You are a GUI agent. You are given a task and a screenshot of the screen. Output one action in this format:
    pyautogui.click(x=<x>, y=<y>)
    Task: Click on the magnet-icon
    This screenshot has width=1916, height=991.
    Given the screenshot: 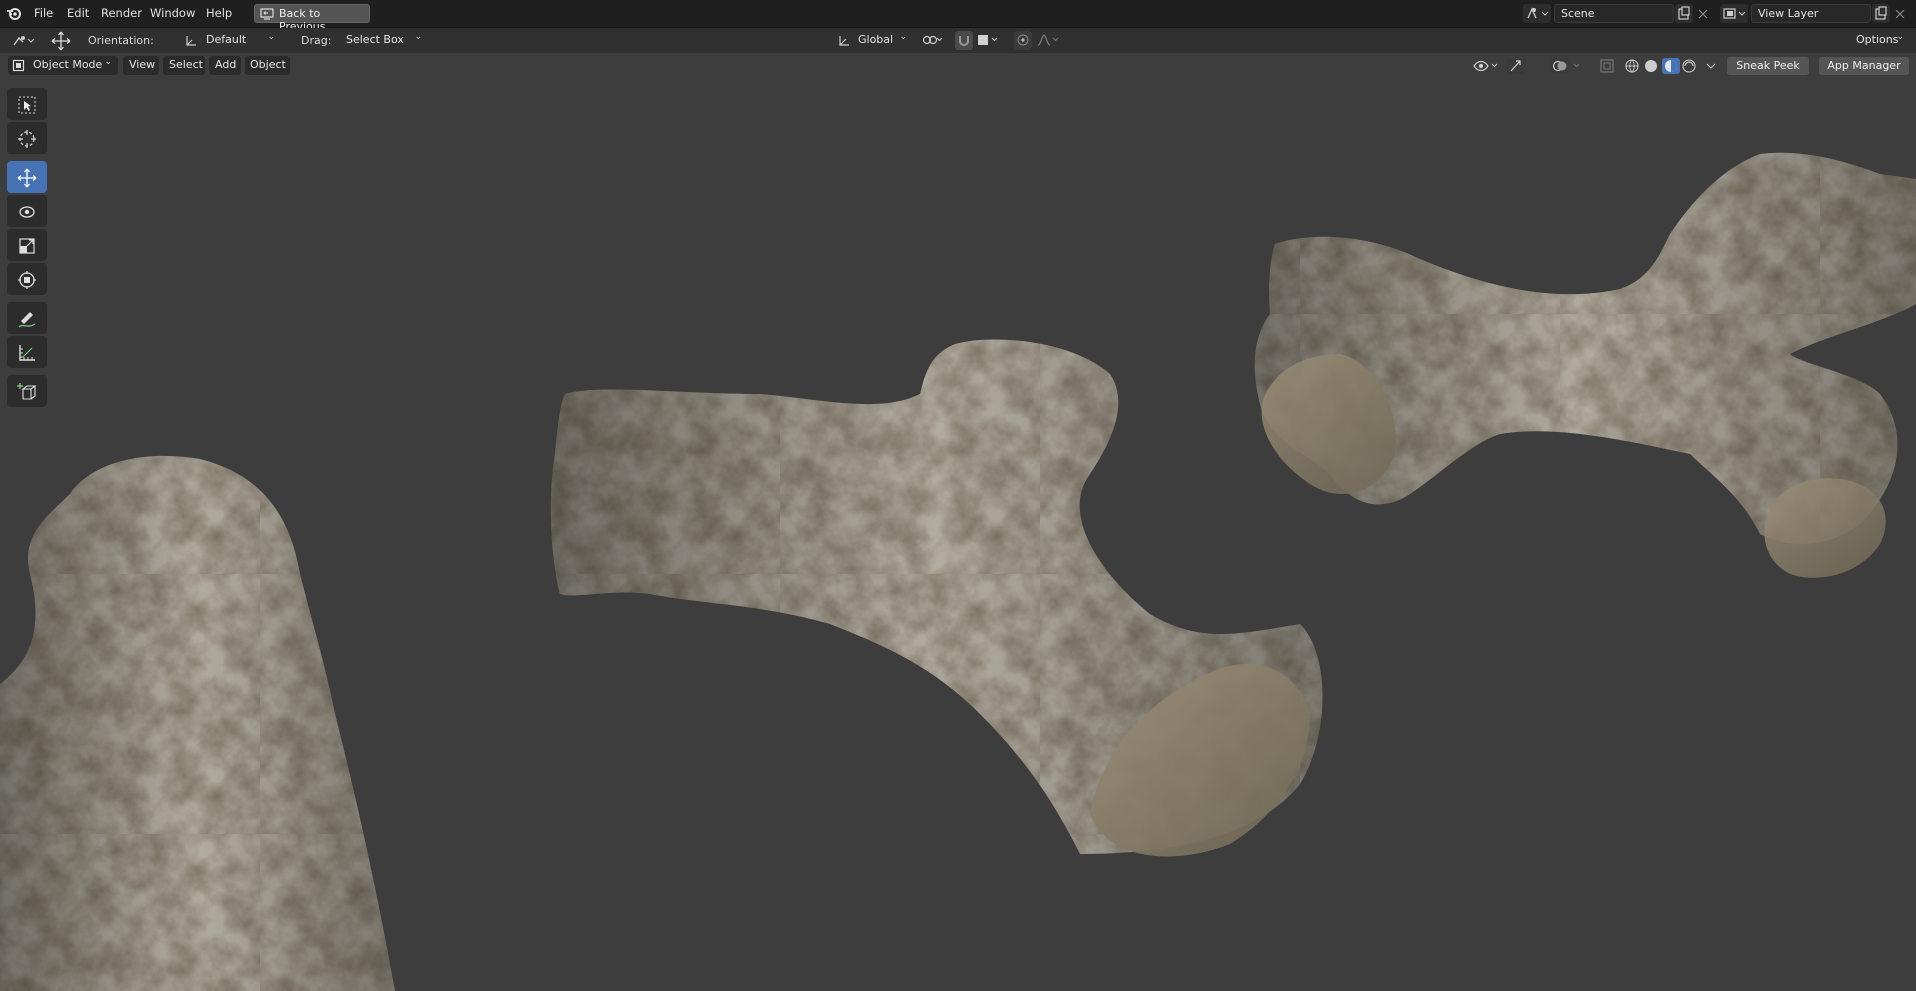 What is the action you would take?
    pyautogui.click(x=964, y=41)
    